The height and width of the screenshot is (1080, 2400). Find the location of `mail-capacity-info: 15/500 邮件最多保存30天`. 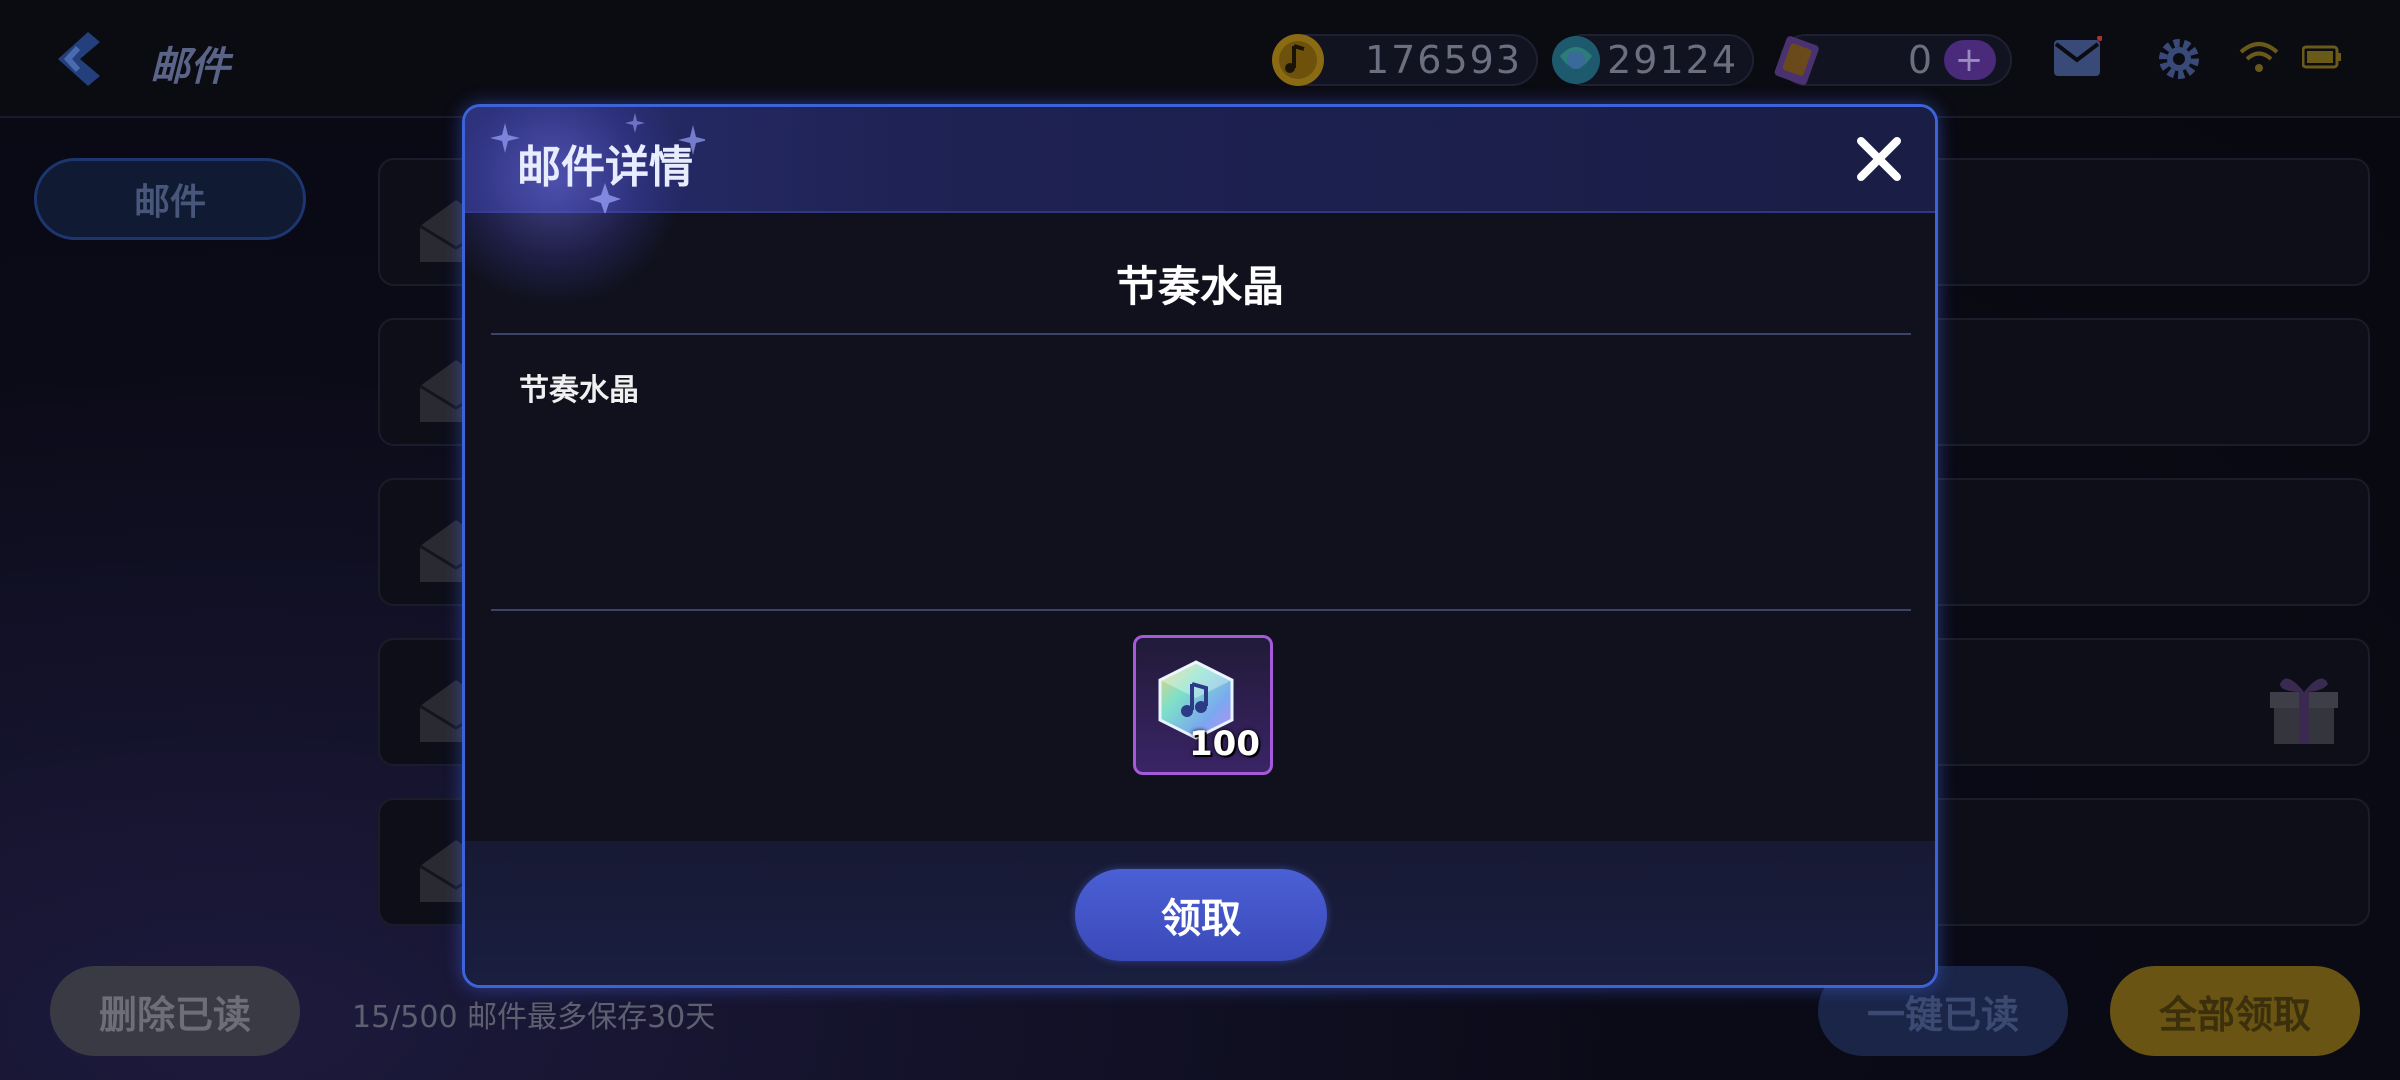

mail-capacity-info: 15/500 邮件最多保存30天 is located at coordinates (534, 1017).